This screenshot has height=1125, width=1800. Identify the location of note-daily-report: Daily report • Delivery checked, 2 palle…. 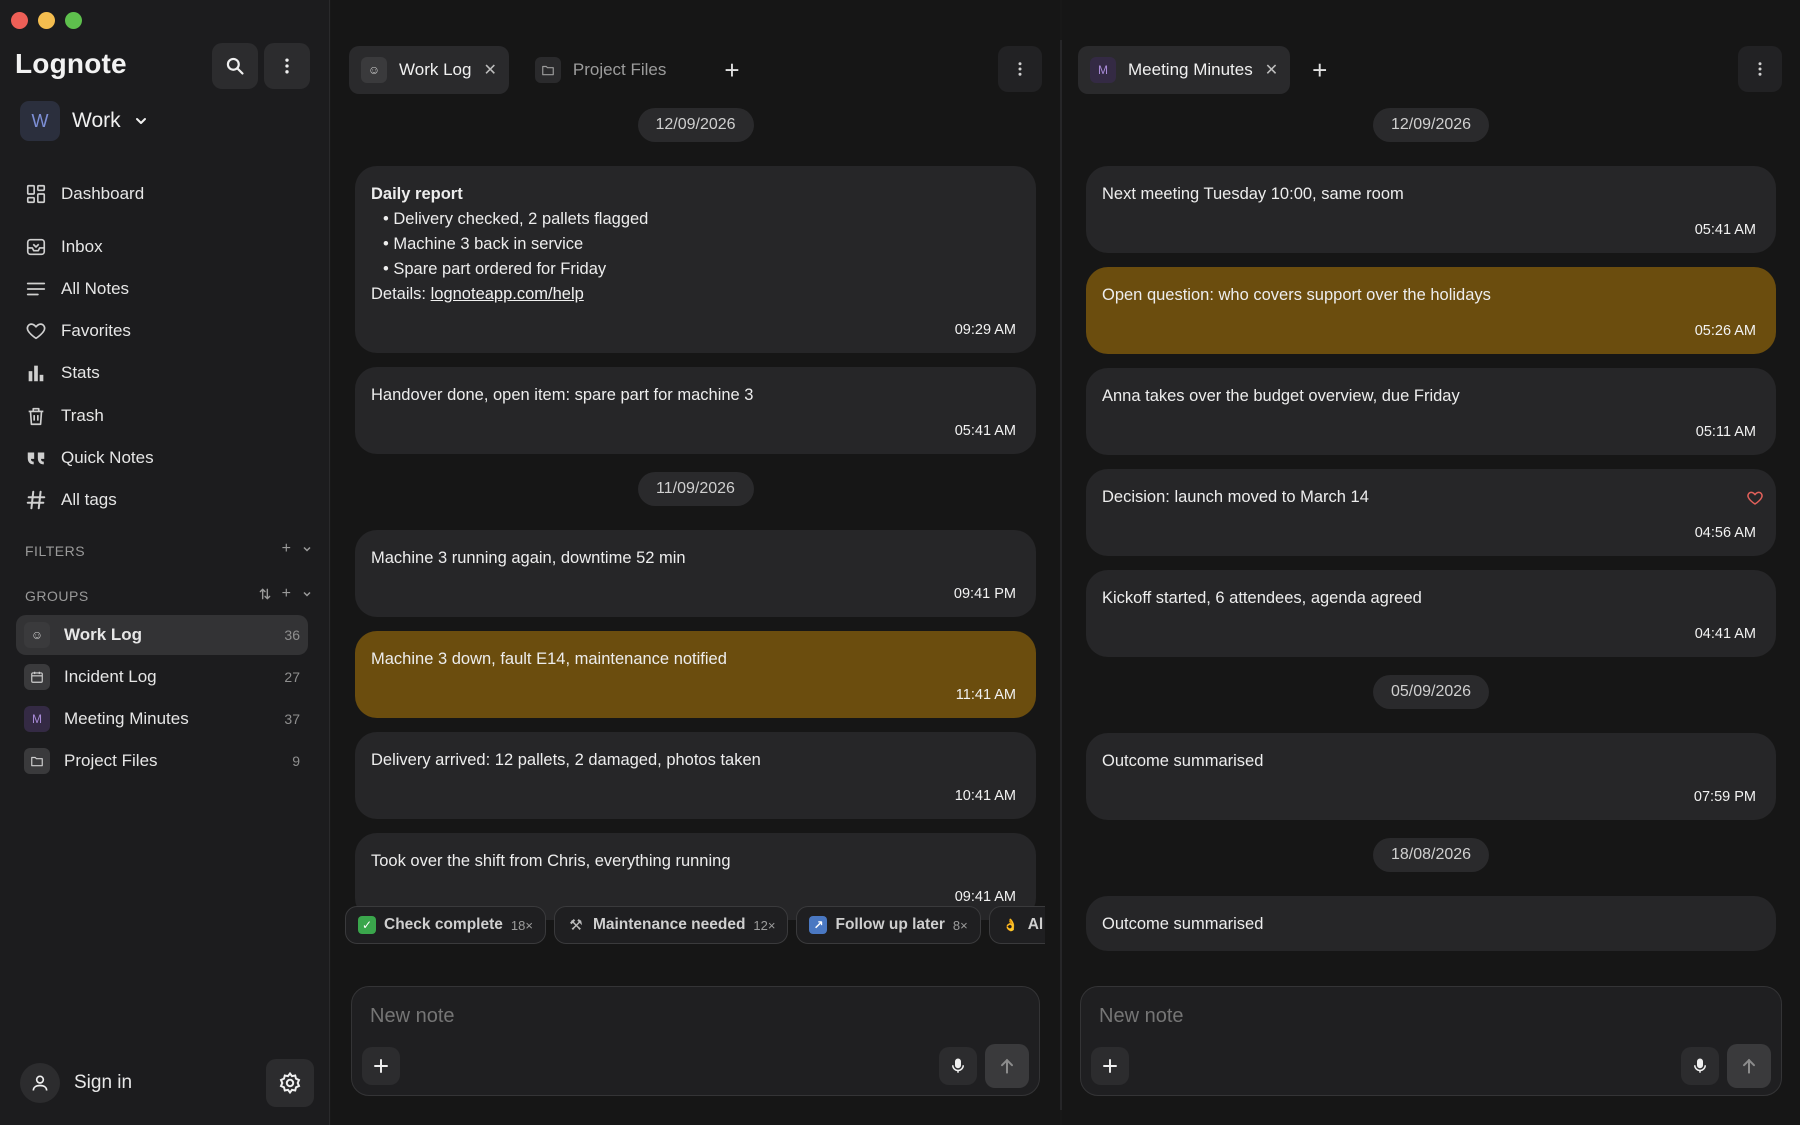
(695, 259).